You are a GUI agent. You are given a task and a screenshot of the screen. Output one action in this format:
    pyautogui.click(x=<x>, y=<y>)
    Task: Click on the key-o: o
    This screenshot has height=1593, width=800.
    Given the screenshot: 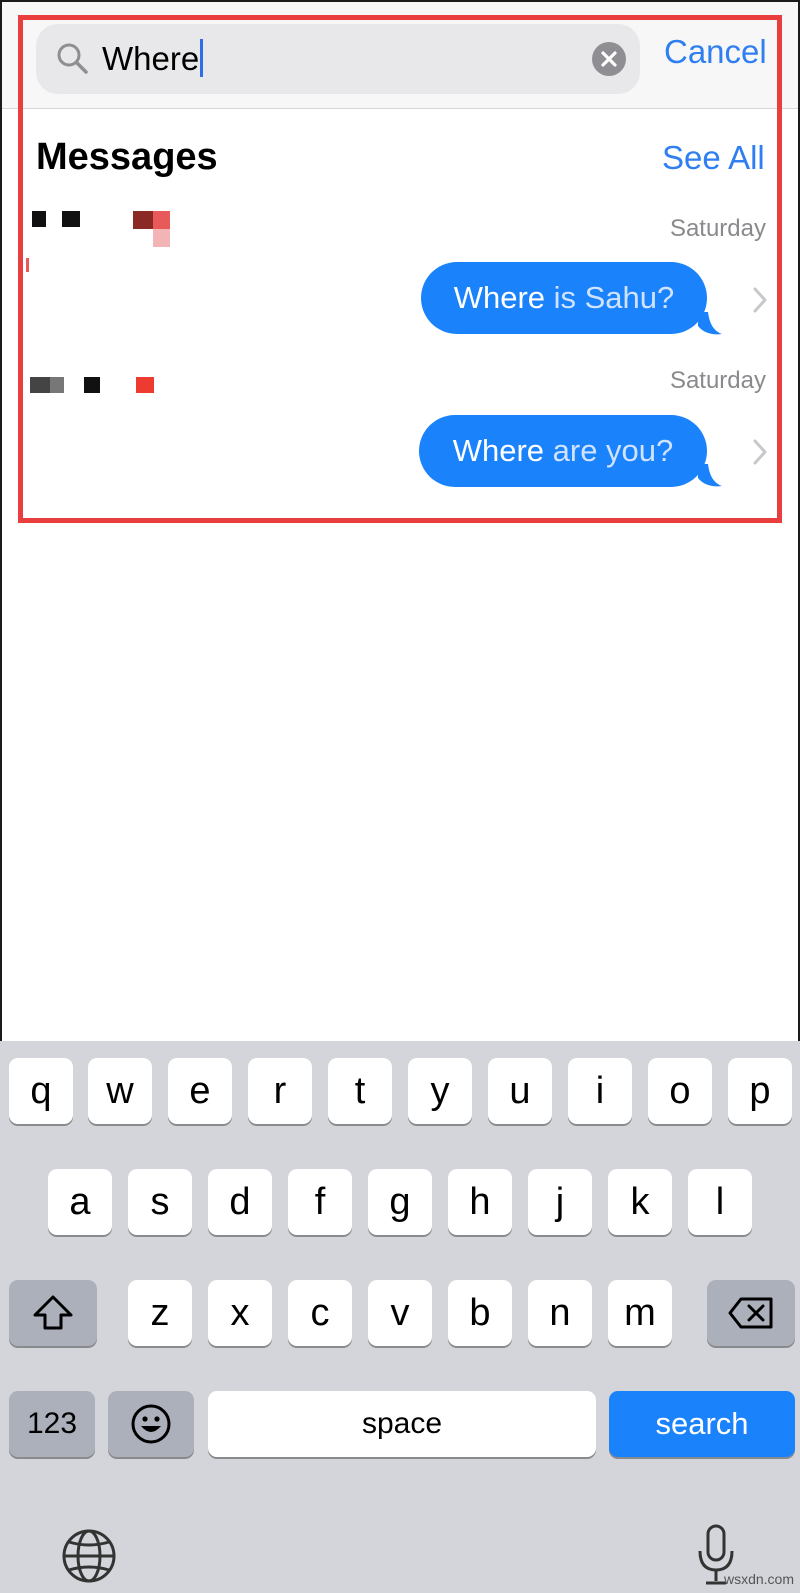 What is the action you would take?
    pyautogui.click(x=680, y=1091)
    